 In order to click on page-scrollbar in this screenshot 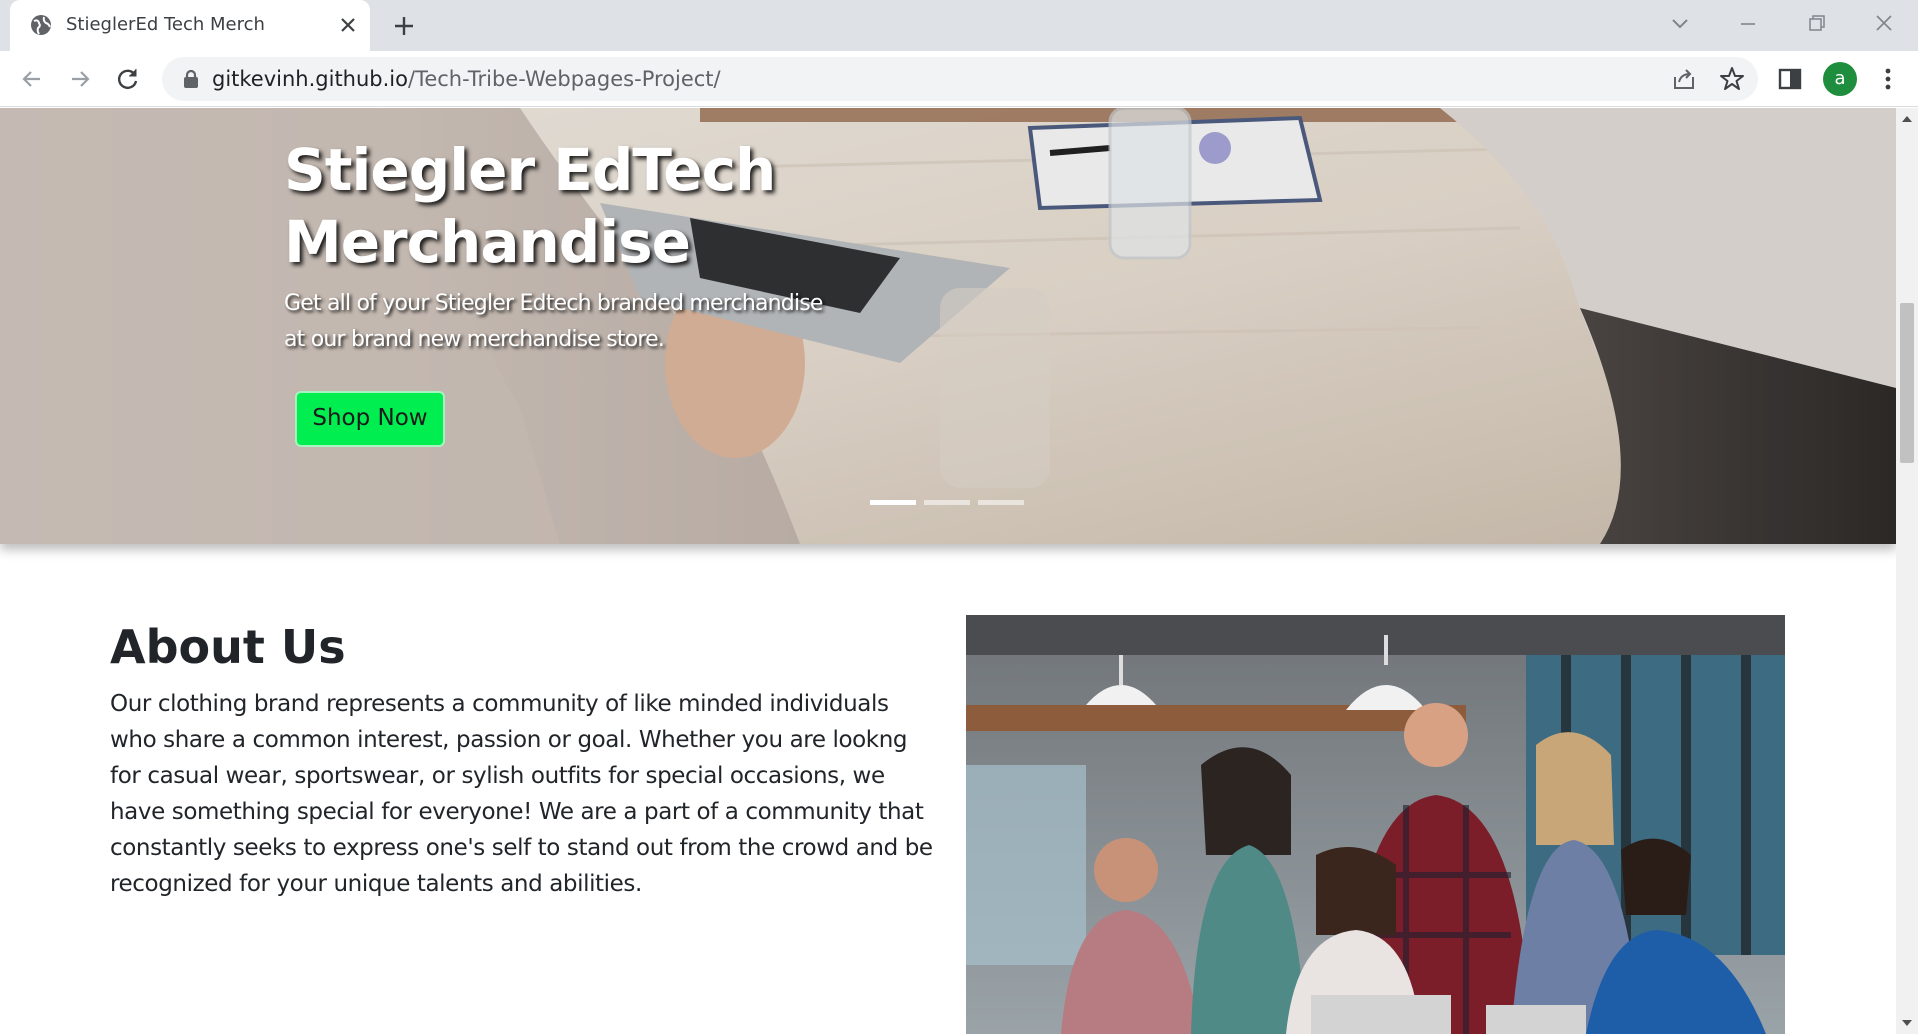, I will do `click(1907, 571)`.